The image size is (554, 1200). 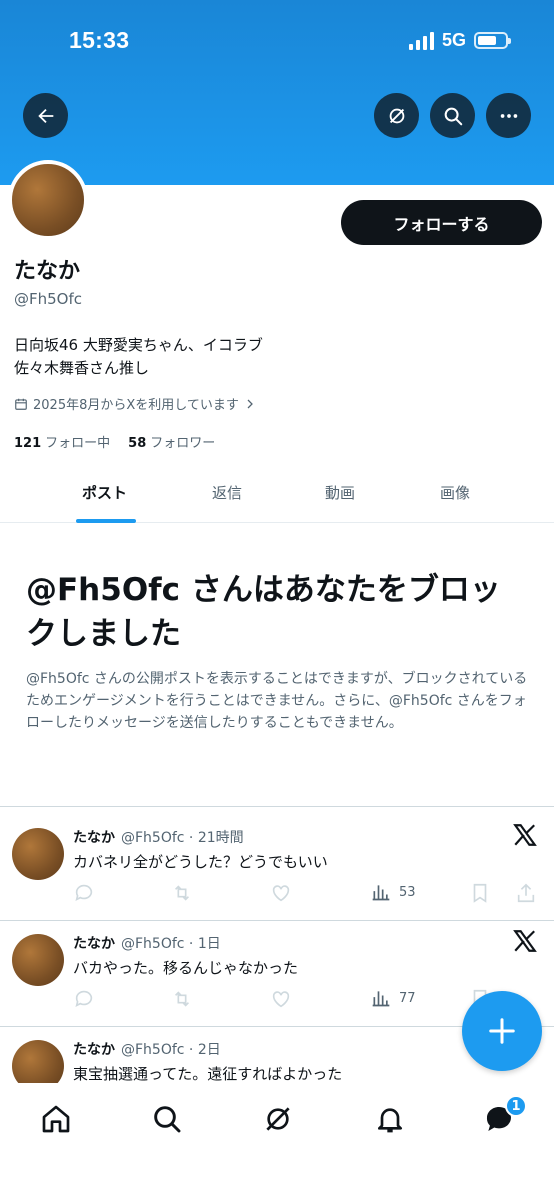 I want to click on status-indicators: 5G, so click(x=459, y=40).